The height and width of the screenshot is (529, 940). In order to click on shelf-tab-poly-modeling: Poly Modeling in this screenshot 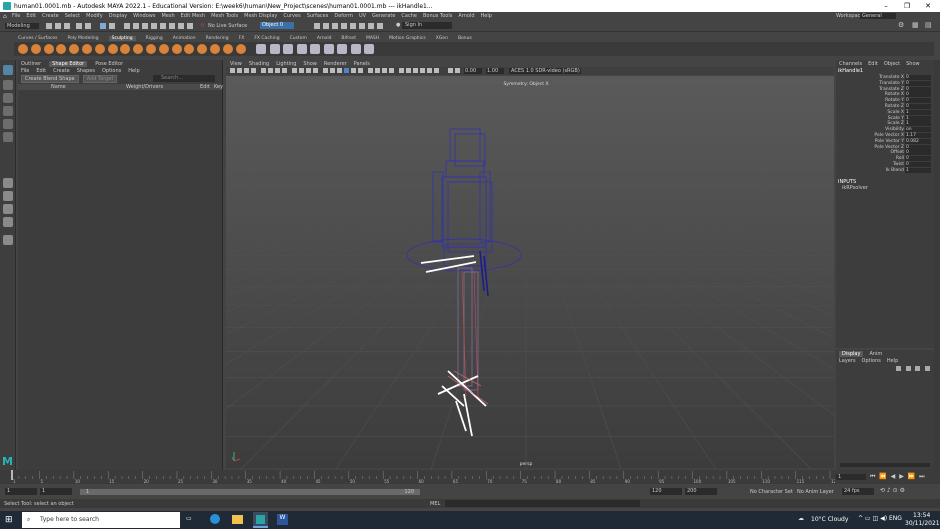, I will do `click(83, 38)`.